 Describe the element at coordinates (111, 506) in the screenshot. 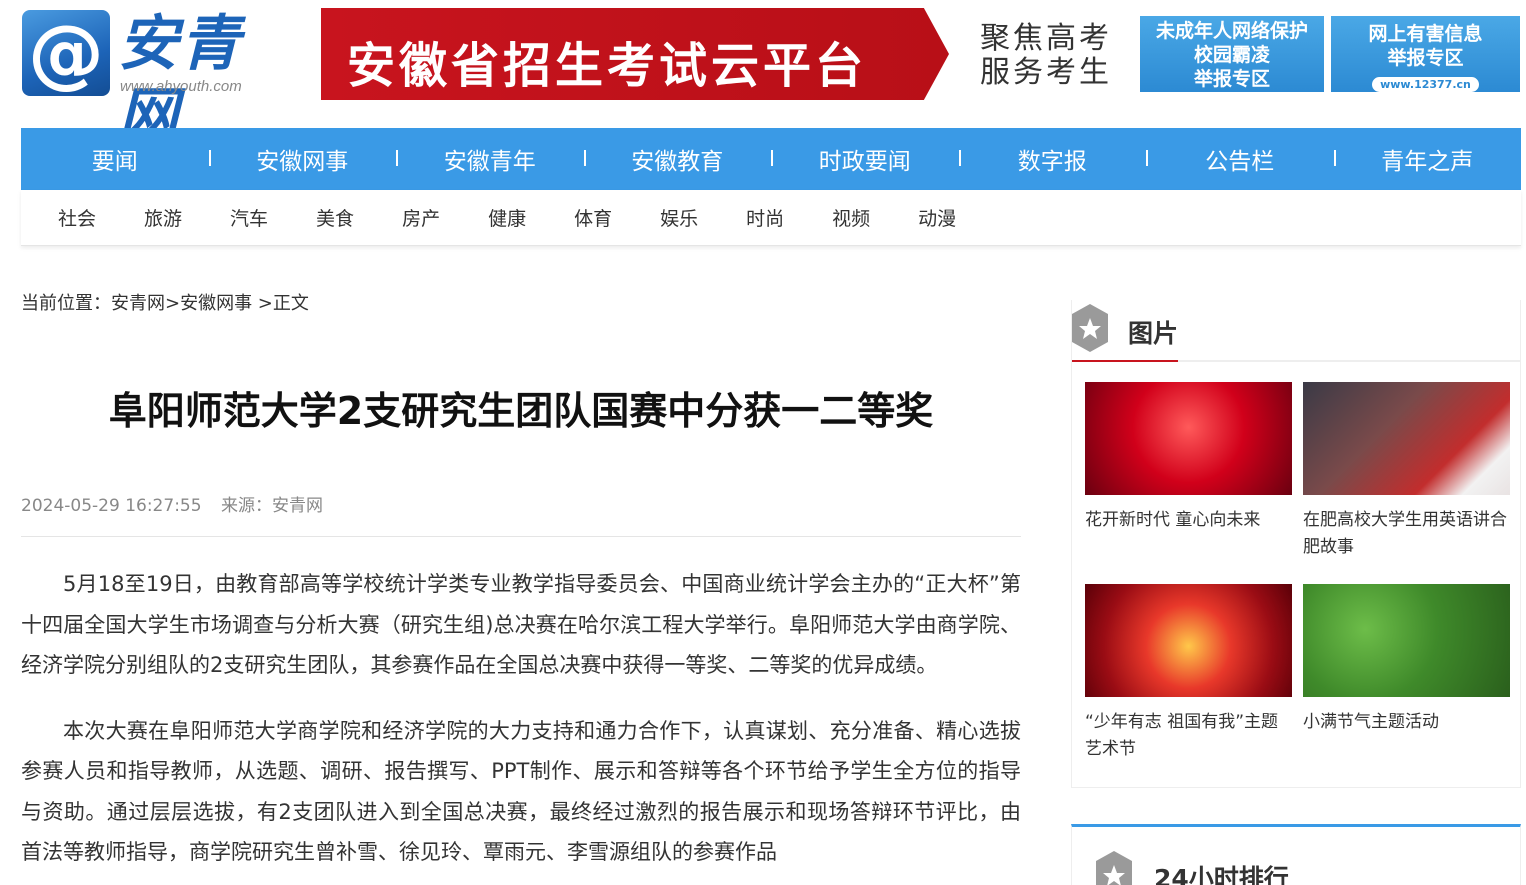

I see `article-date: 2024-05-29 16:27:55` at that location.